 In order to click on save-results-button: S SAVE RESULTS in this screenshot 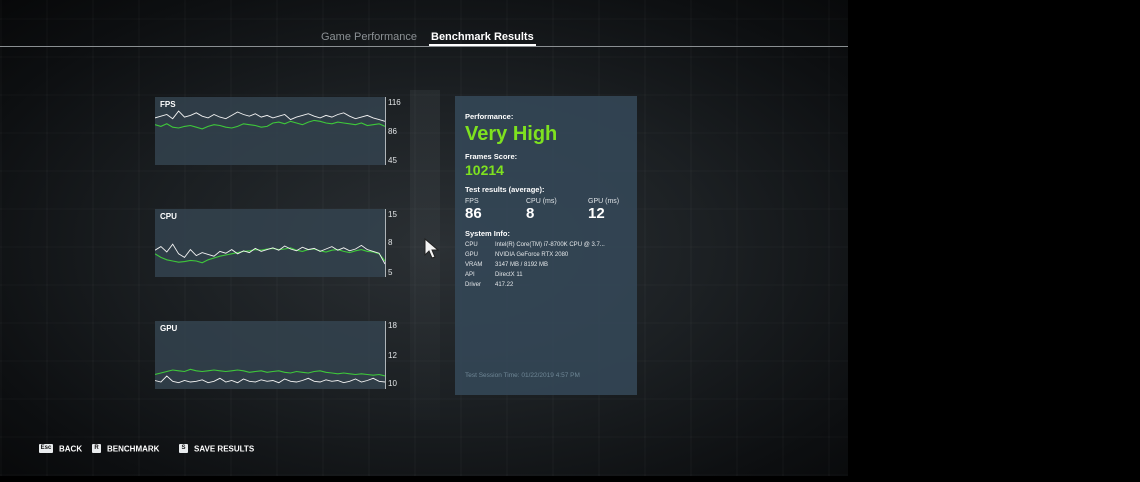, I will do `click(217, 447)`.